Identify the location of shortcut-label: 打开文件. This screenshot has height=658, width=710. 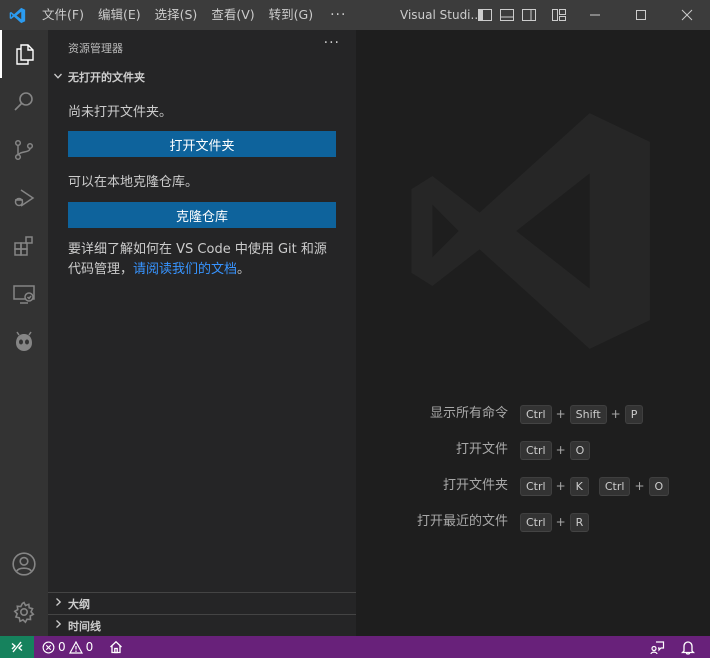
(481, 449).